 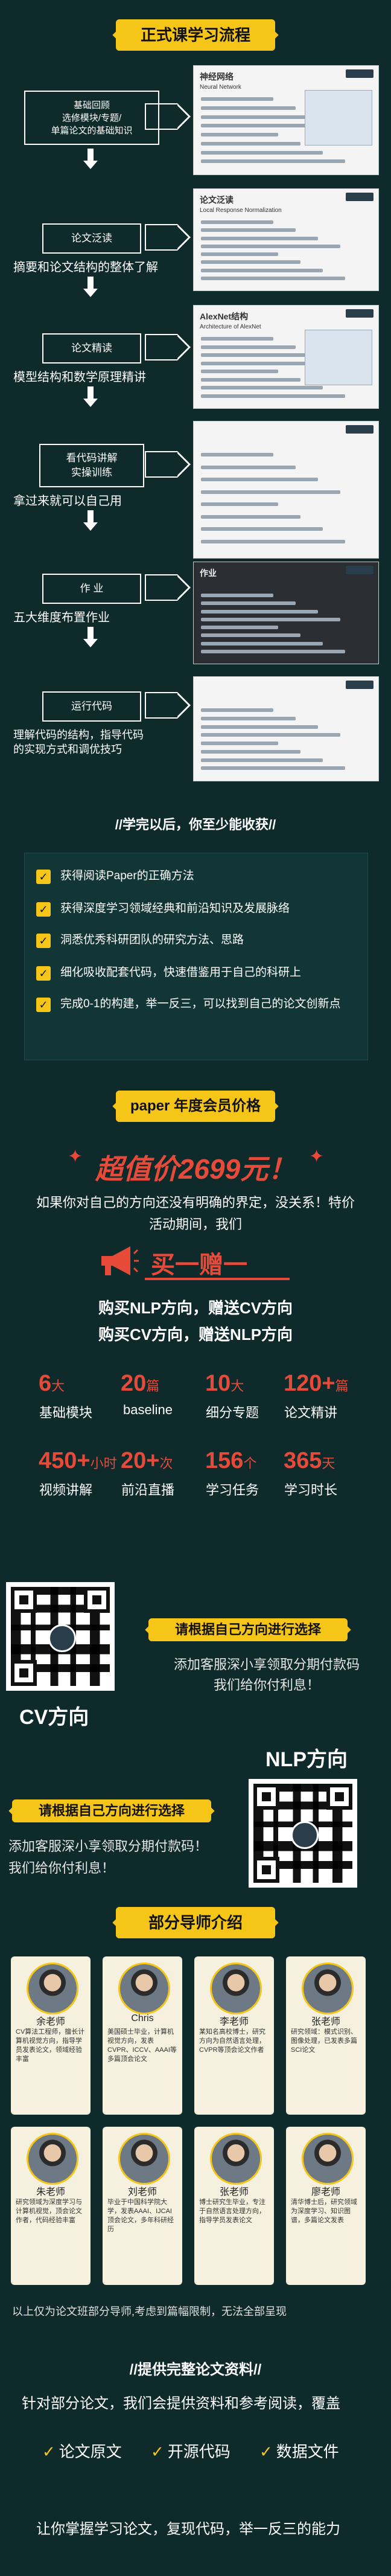 I want to click on screenshot-title: AlexNet结构, so click(x=225, y=316).